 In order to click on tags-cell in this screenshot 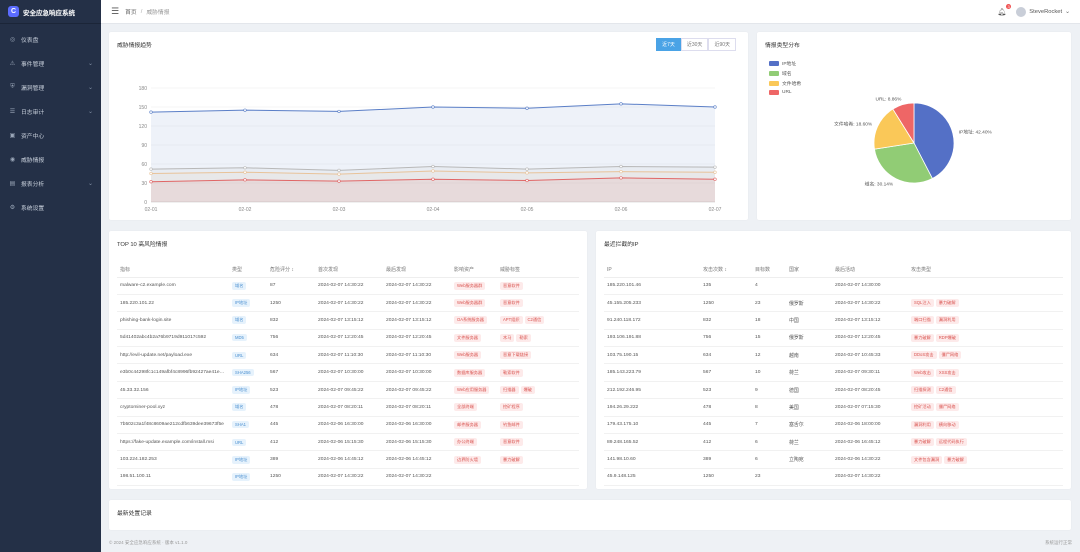, I will do `click(538, 477)`.